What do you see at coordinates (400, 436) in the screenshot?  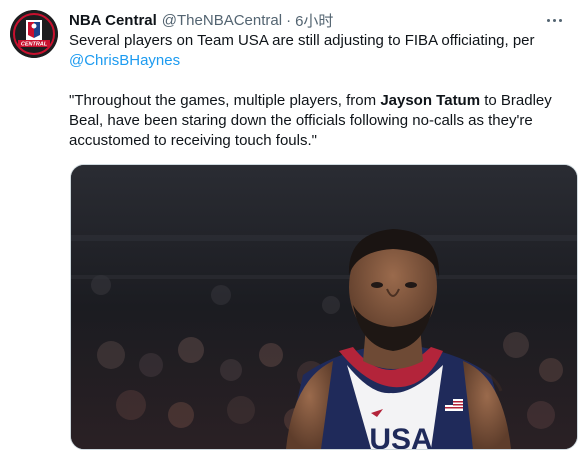 I see `jersey-text: USA` at bounding box center [400, 436].